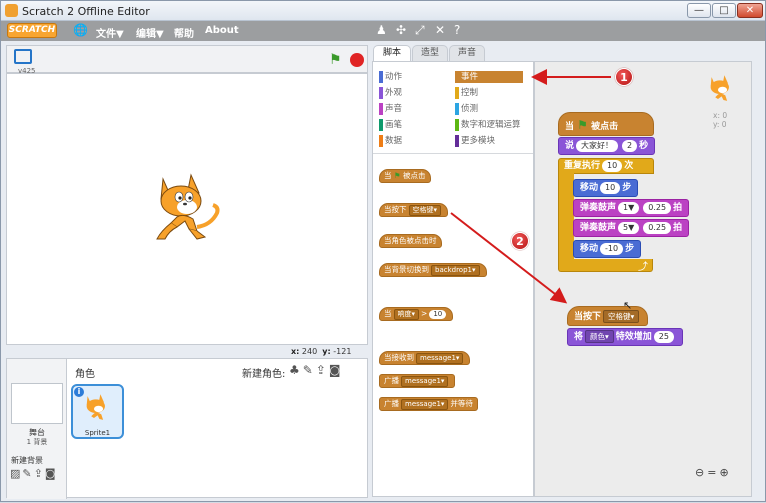  Describe the element at coordinates (39, 473) in the screenshot. I see `backdrop-upload-icon: ⇪` at that location.